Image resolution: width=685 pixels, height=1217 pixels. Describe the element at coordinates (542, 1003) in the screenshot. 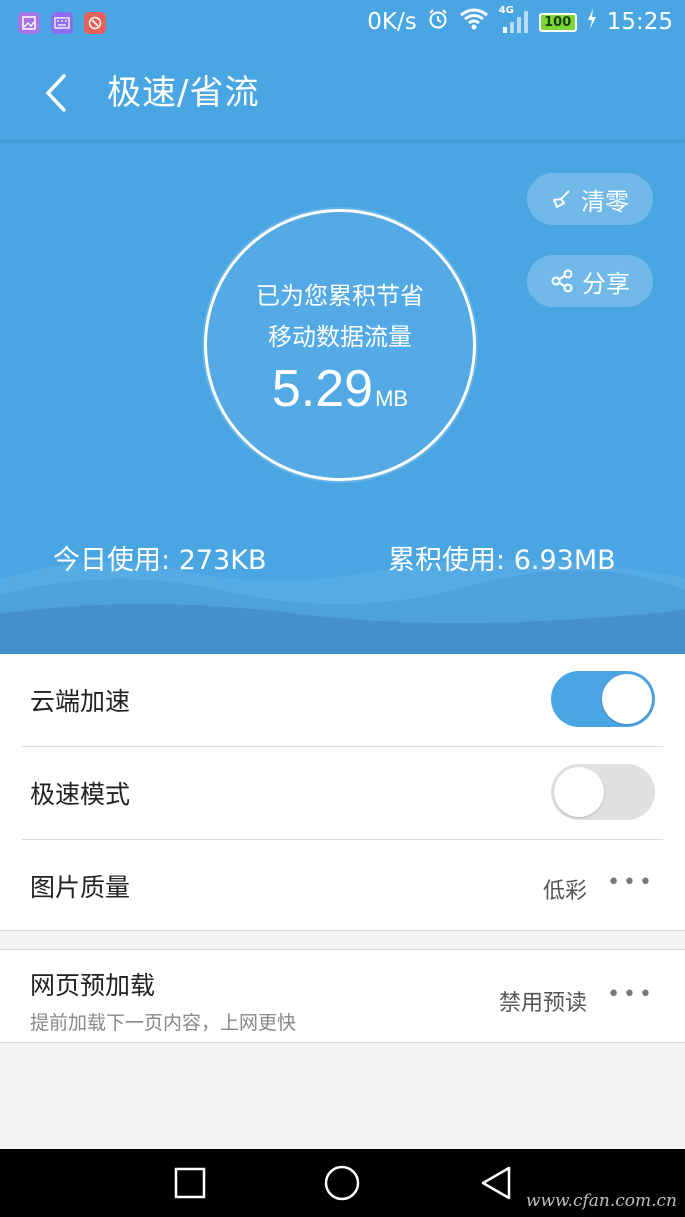

I see `preload-value: 禁用预读` at that location.